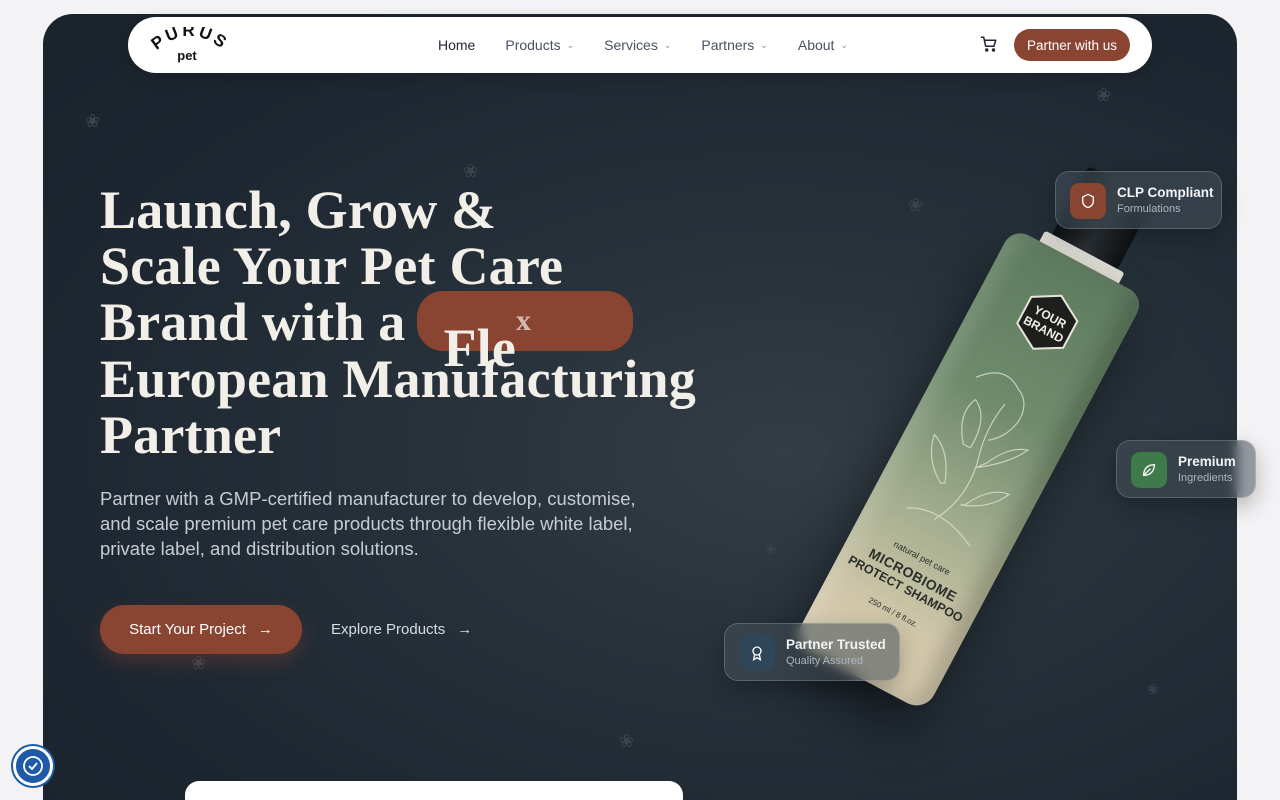 The height and width of the screenshot is (800, 1280). What do you see at coordinates (825, 661) in the screenshot?
I see `badge-subtitle: Quality Assured` at bounding box center [825, 661].